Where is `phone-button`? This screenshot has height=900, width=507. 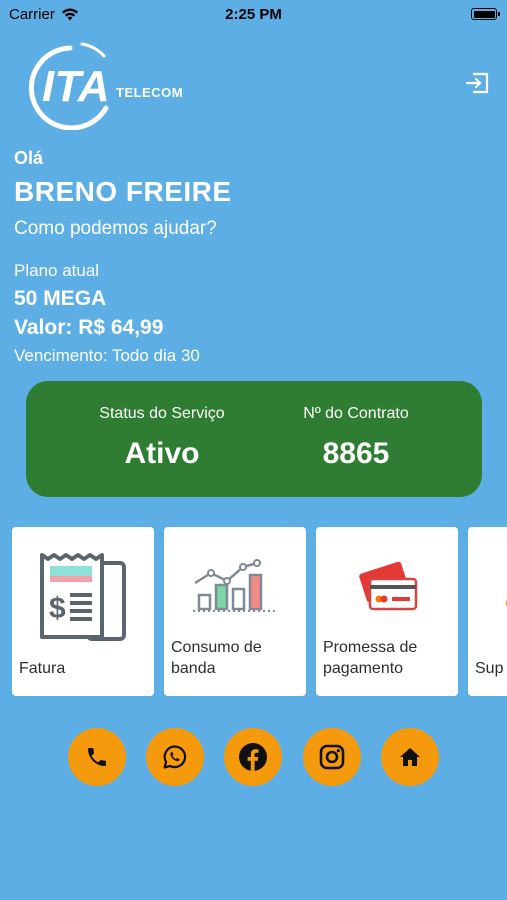
phone-button is located at coordinates (97, 757).